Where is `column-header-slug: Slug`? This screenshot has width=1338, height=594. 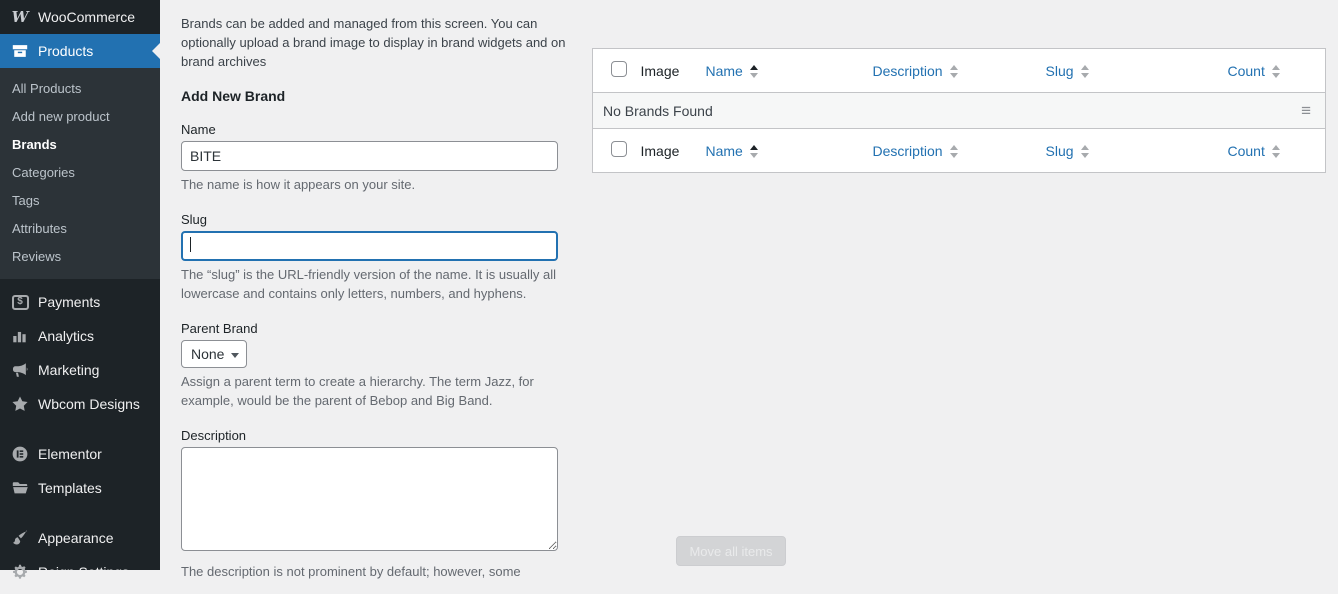
column-header-slug: Slug is located at coordinates (1126, 70).